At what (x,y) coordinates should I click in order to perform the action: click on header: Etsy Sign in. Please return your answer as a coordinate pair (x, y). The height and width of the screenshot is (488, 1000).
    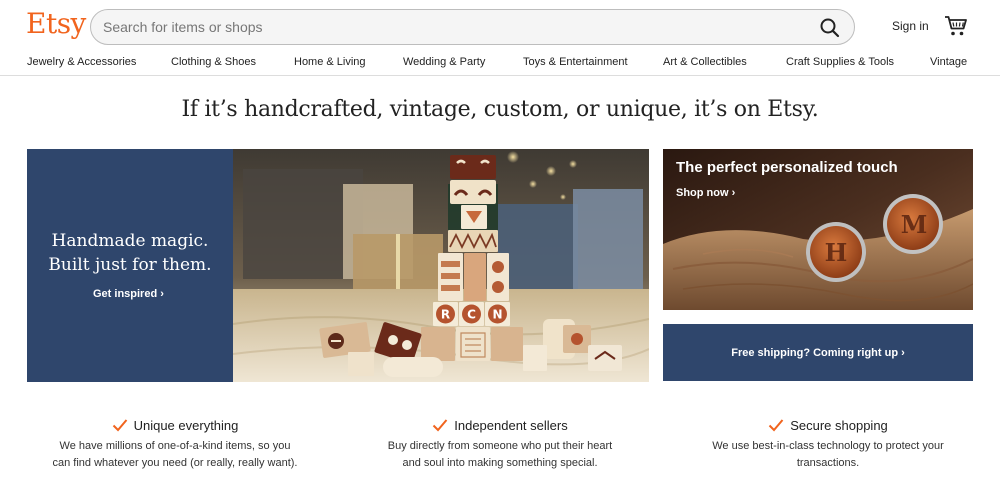
    Looking at the image, I should click on (500, 26).